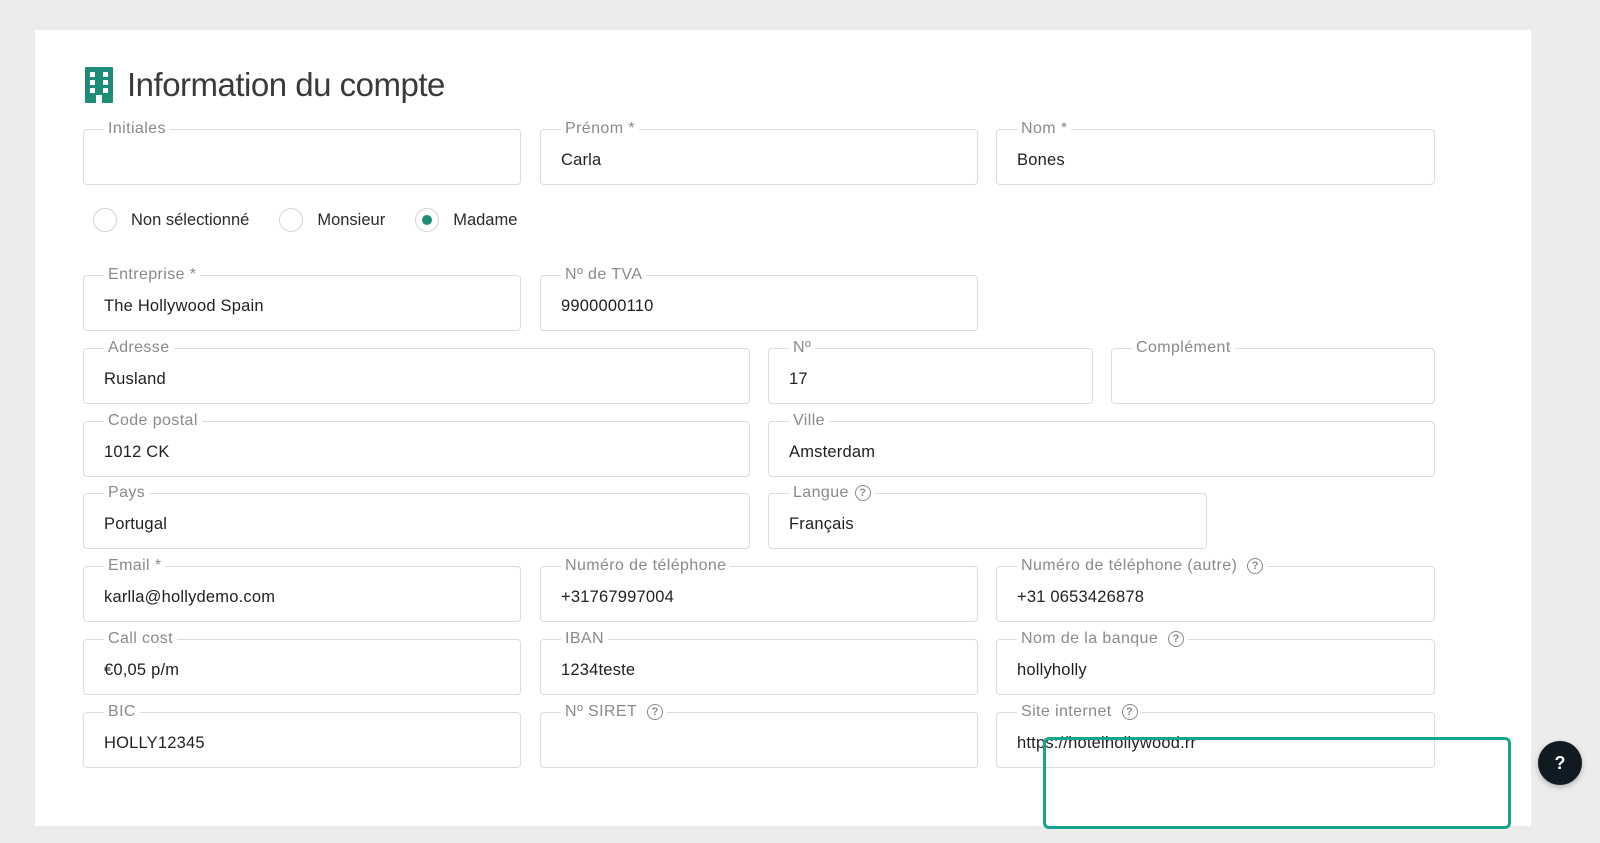 This screenshot has height=843, width=1600. What do you see at coordinates (607, 306) in the screenshot?
I see `tva-value: 9900000110` at bounding box center [607, 306].